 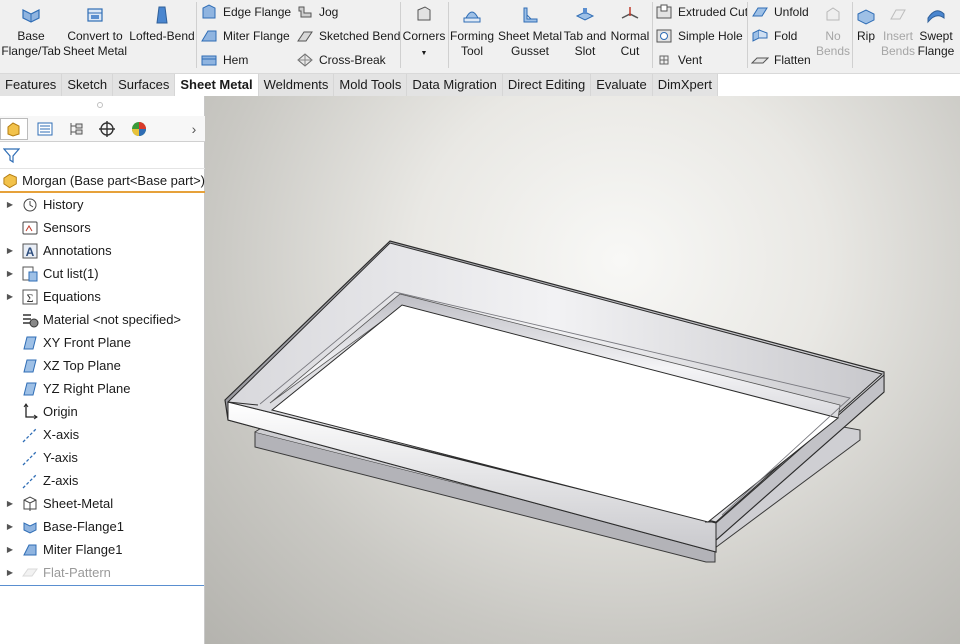 What do you see at coordinates (472, 36) in the screenshot?
I see `forming-tool-button: Forming Tool` at bounding box center [472, 36].